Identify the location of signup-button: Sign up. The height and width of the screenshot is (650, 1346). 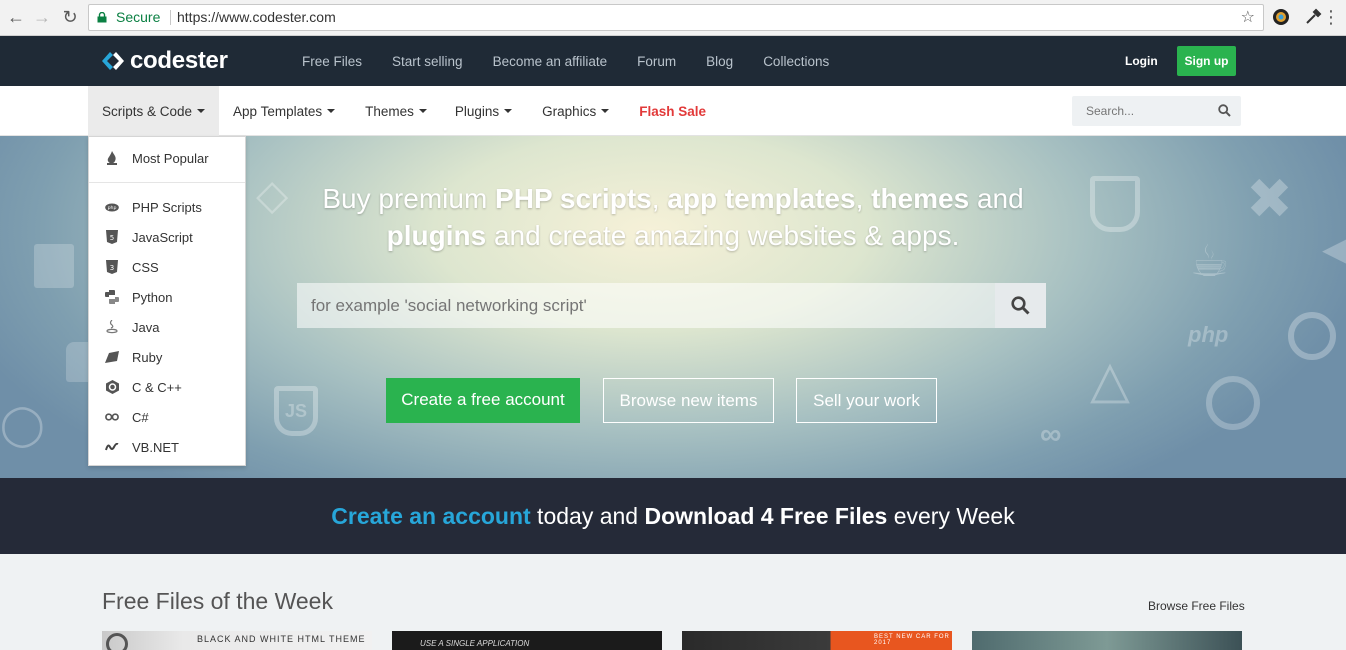
(1206, 61).